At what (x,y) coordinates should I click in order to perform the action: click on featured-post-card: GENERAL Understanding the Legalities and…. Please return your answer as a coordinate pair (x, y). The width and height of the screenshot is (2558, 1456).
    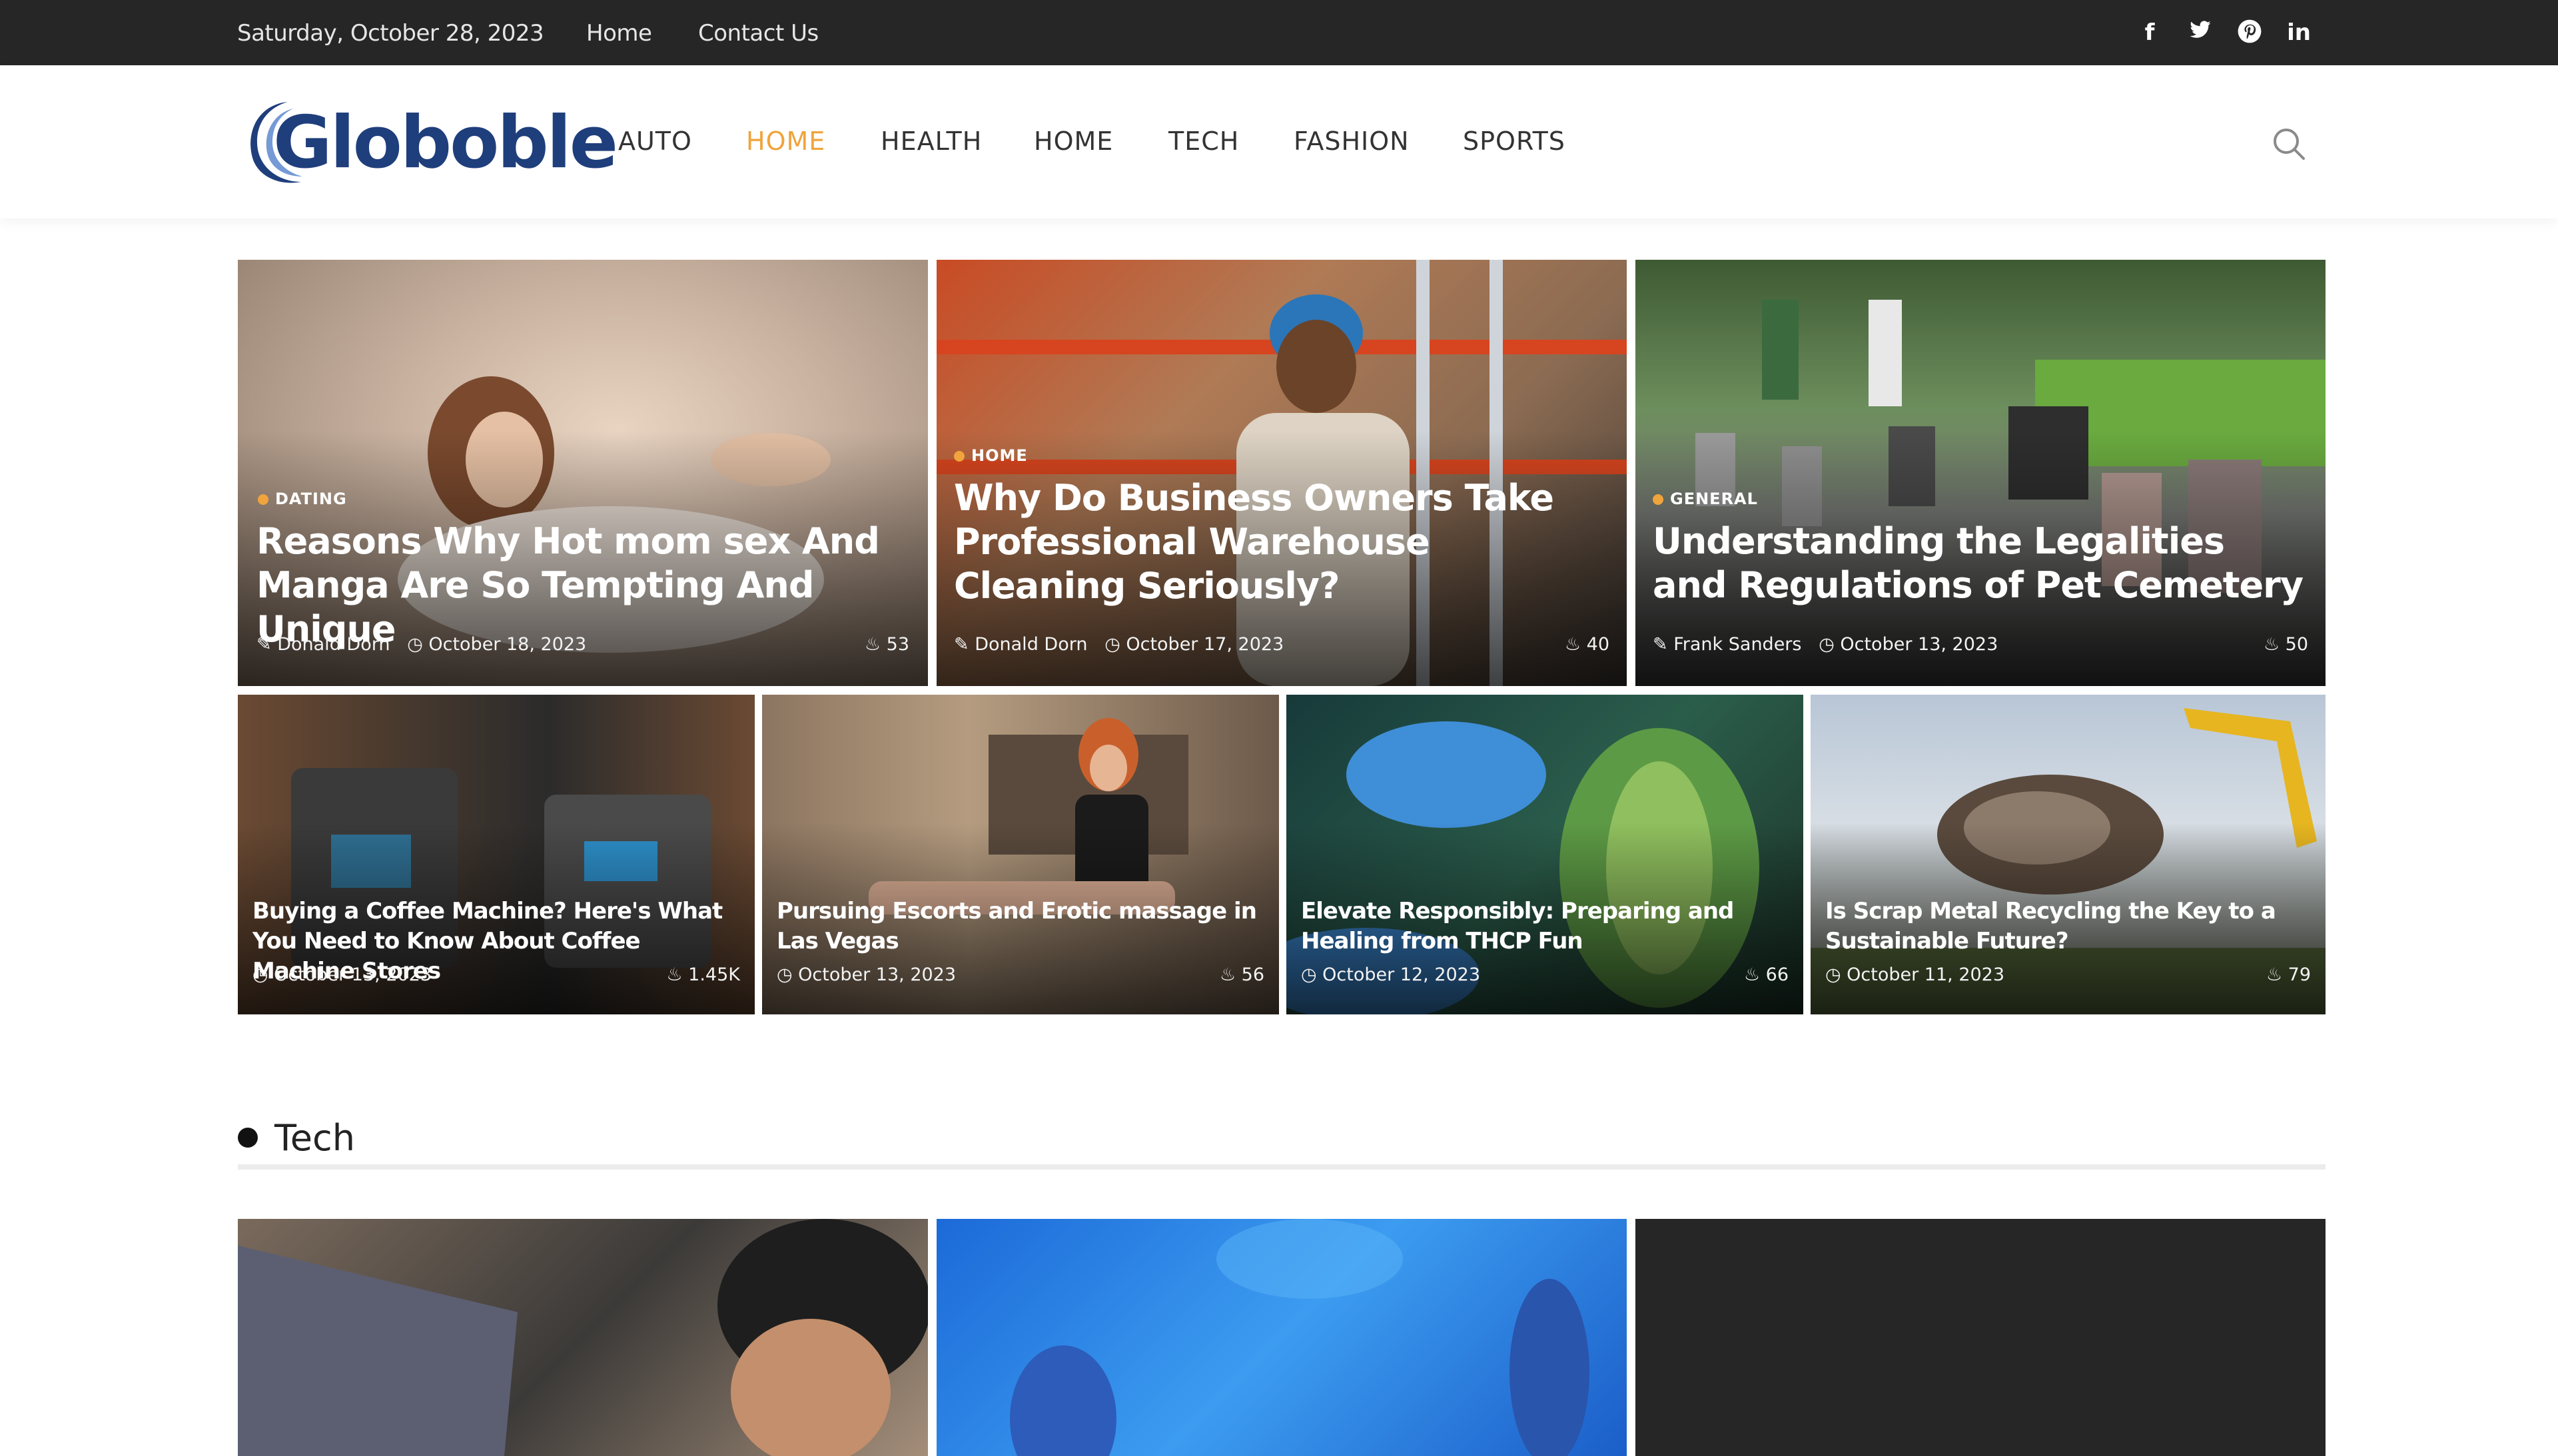
    Looking at the image, I should click on (1980, 473).